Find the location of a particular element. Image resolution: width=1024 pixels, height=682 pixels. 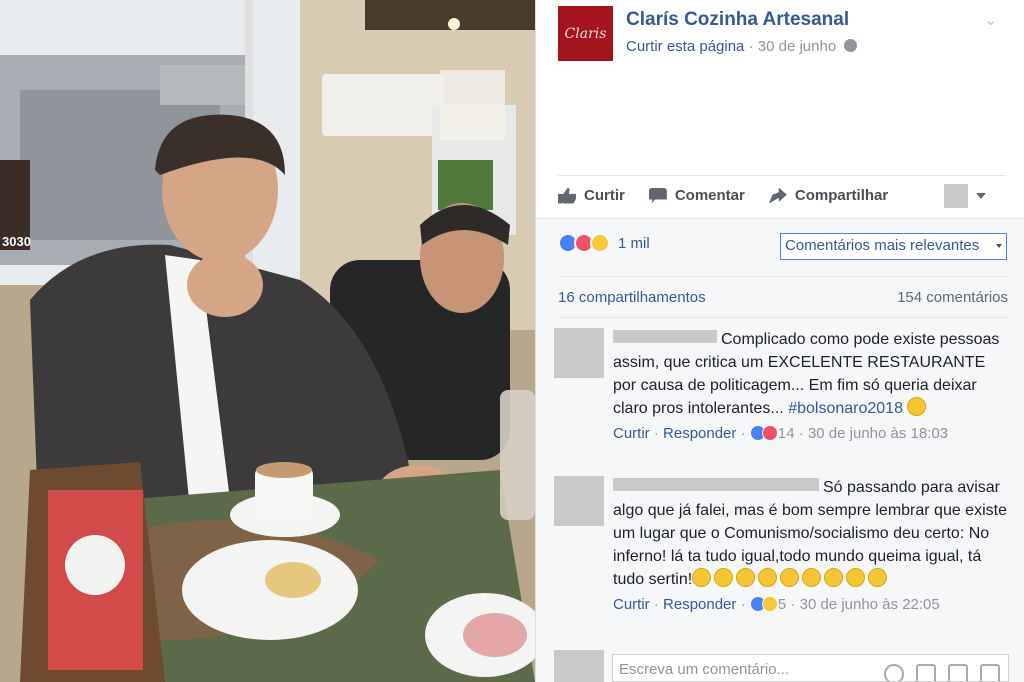

page-subtitle: Curtir esta página · 30 de junho is located at coordinates (742, 46).